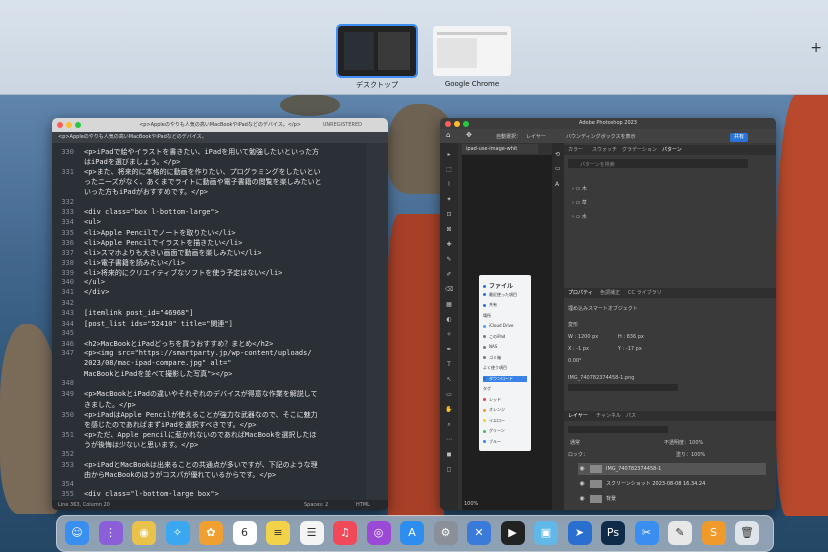 The height and width of the screenshot is (552, 828). Describe the element at coordinates (608, 123) in the screenshot. I see `photoshop-titlebar: Adobe Photoshop 2023` at that location.